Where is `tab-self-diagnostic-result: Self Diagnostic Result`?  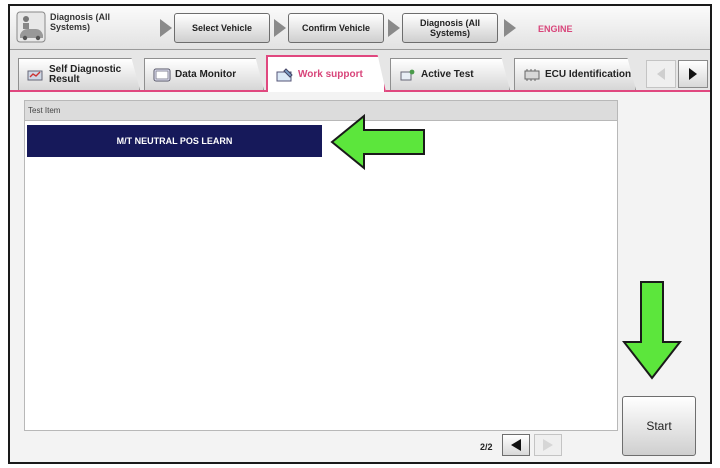
tab-self-diagnostic-result: Self Diagnostic Result is located at coordinates (79, 74).